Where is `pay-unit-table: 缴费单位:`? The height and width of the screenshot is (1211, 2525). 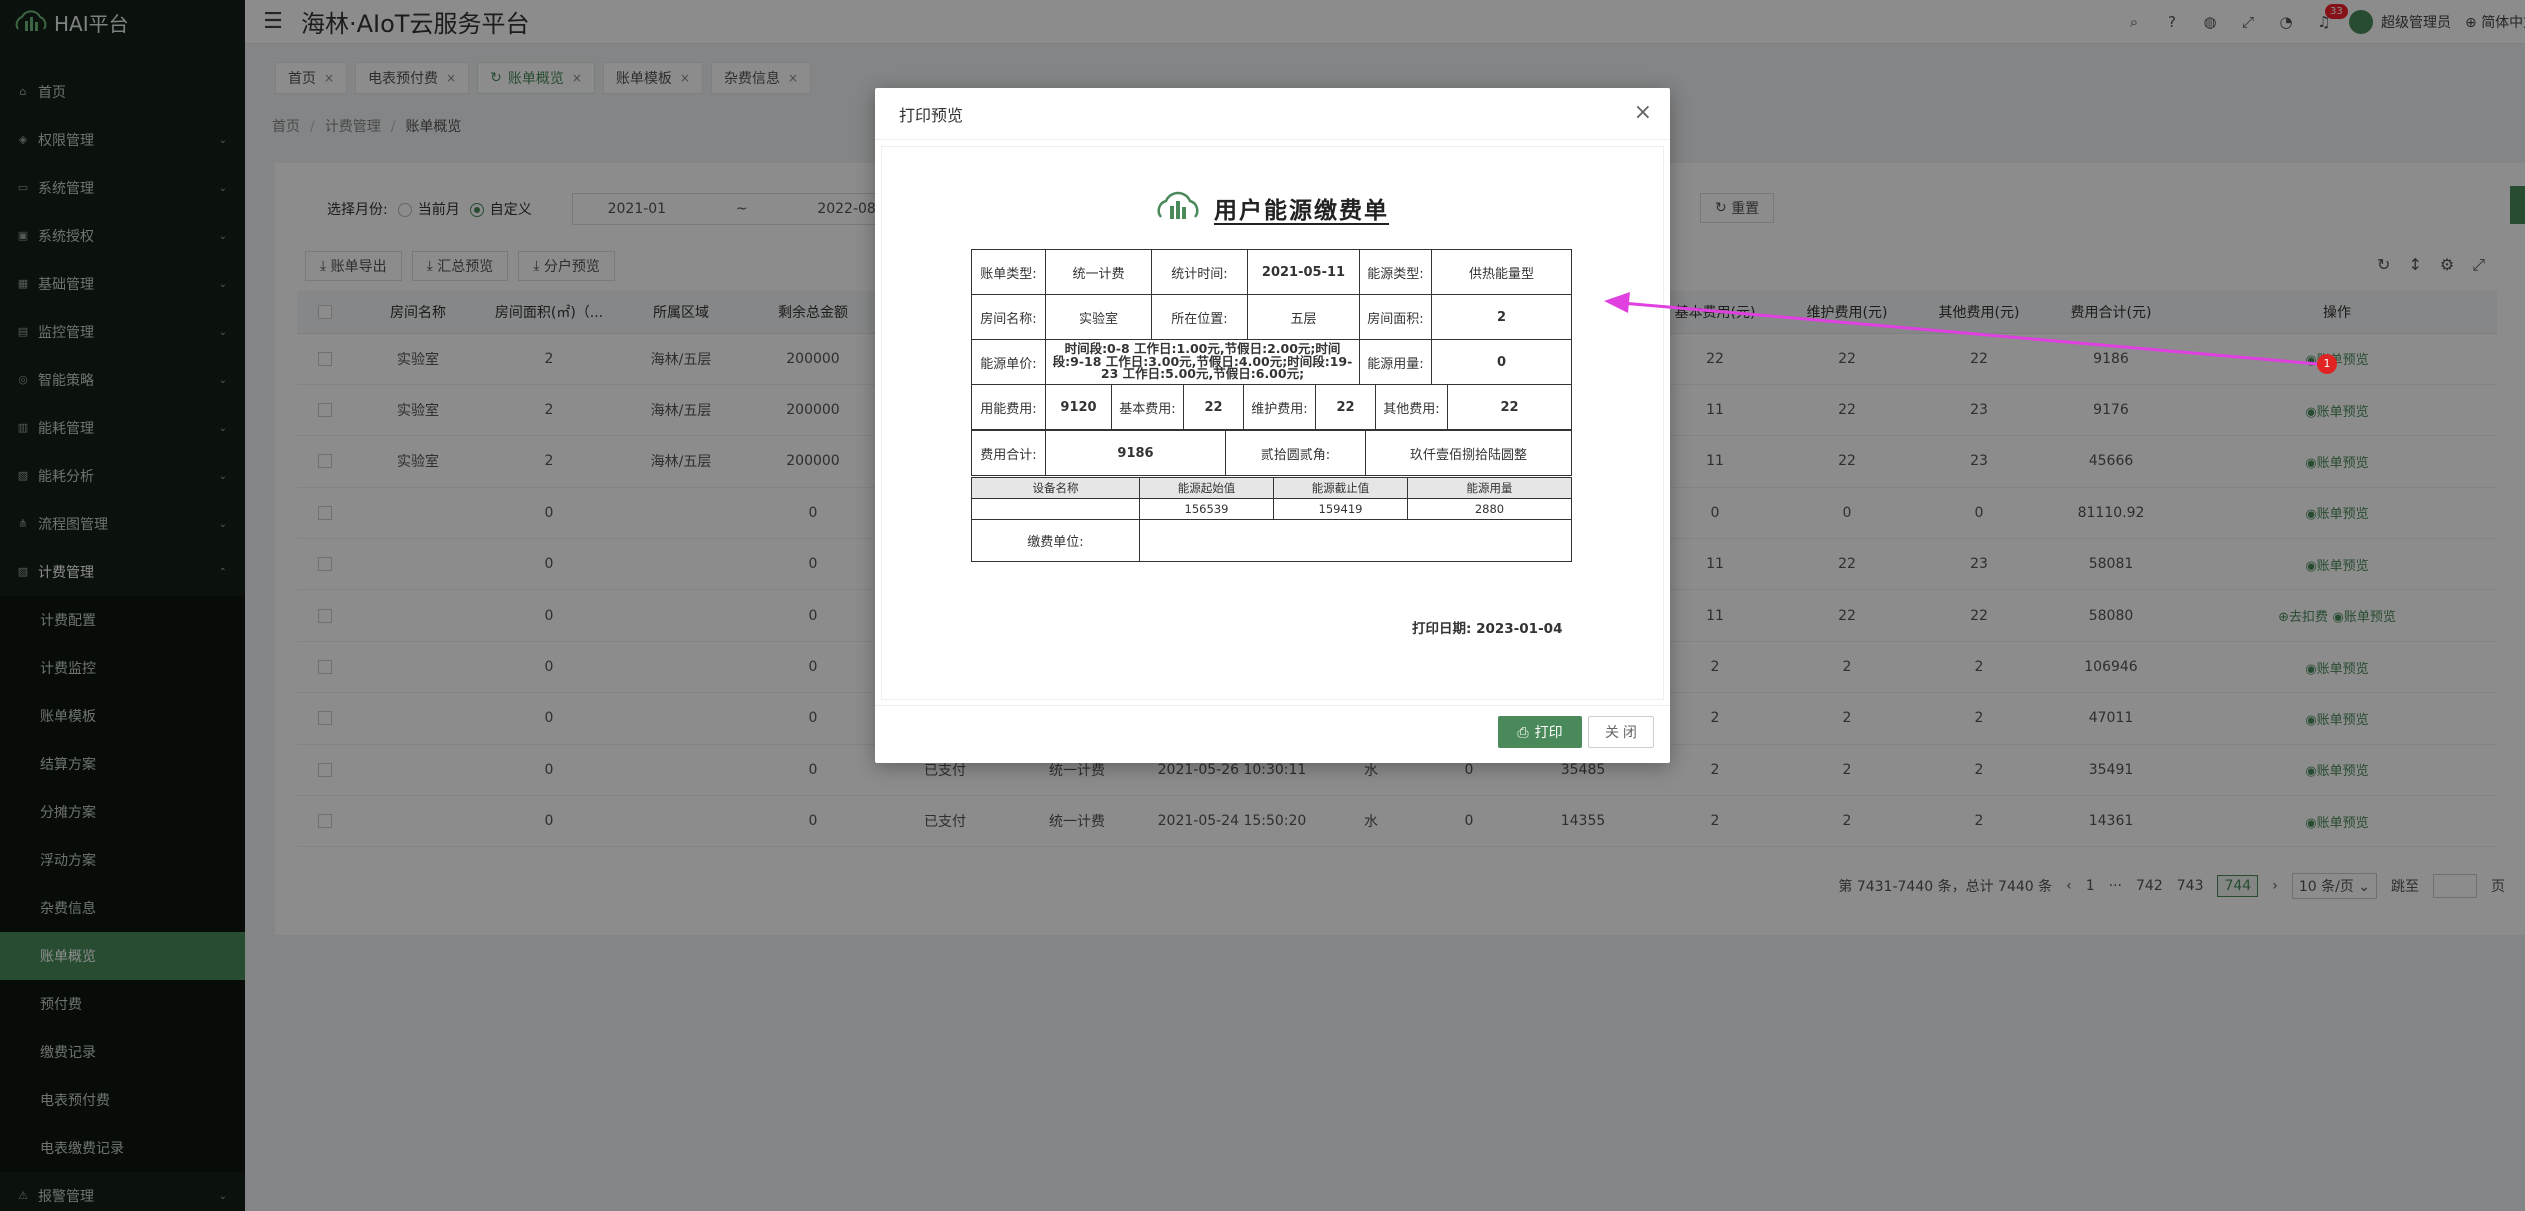
pay-unit-table: 缴费单位: is located at coordinates (1271, 540).